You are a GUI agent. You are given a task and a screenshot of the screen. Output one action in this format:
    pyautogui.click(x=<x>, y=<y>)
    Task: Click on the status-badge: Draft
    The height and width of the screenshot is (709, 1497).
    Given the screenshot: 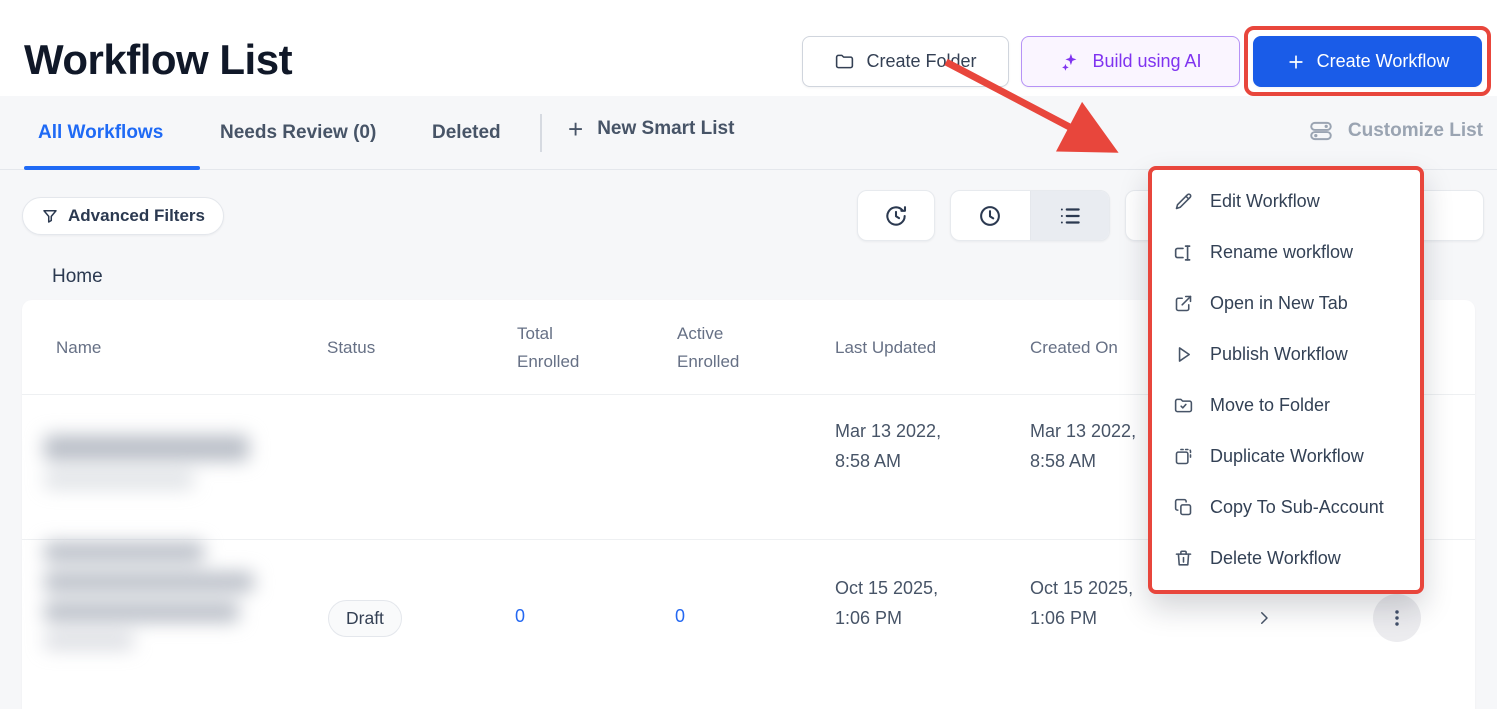 What is the action you would take?
    pyautogui.click(x=365, y=618)
    